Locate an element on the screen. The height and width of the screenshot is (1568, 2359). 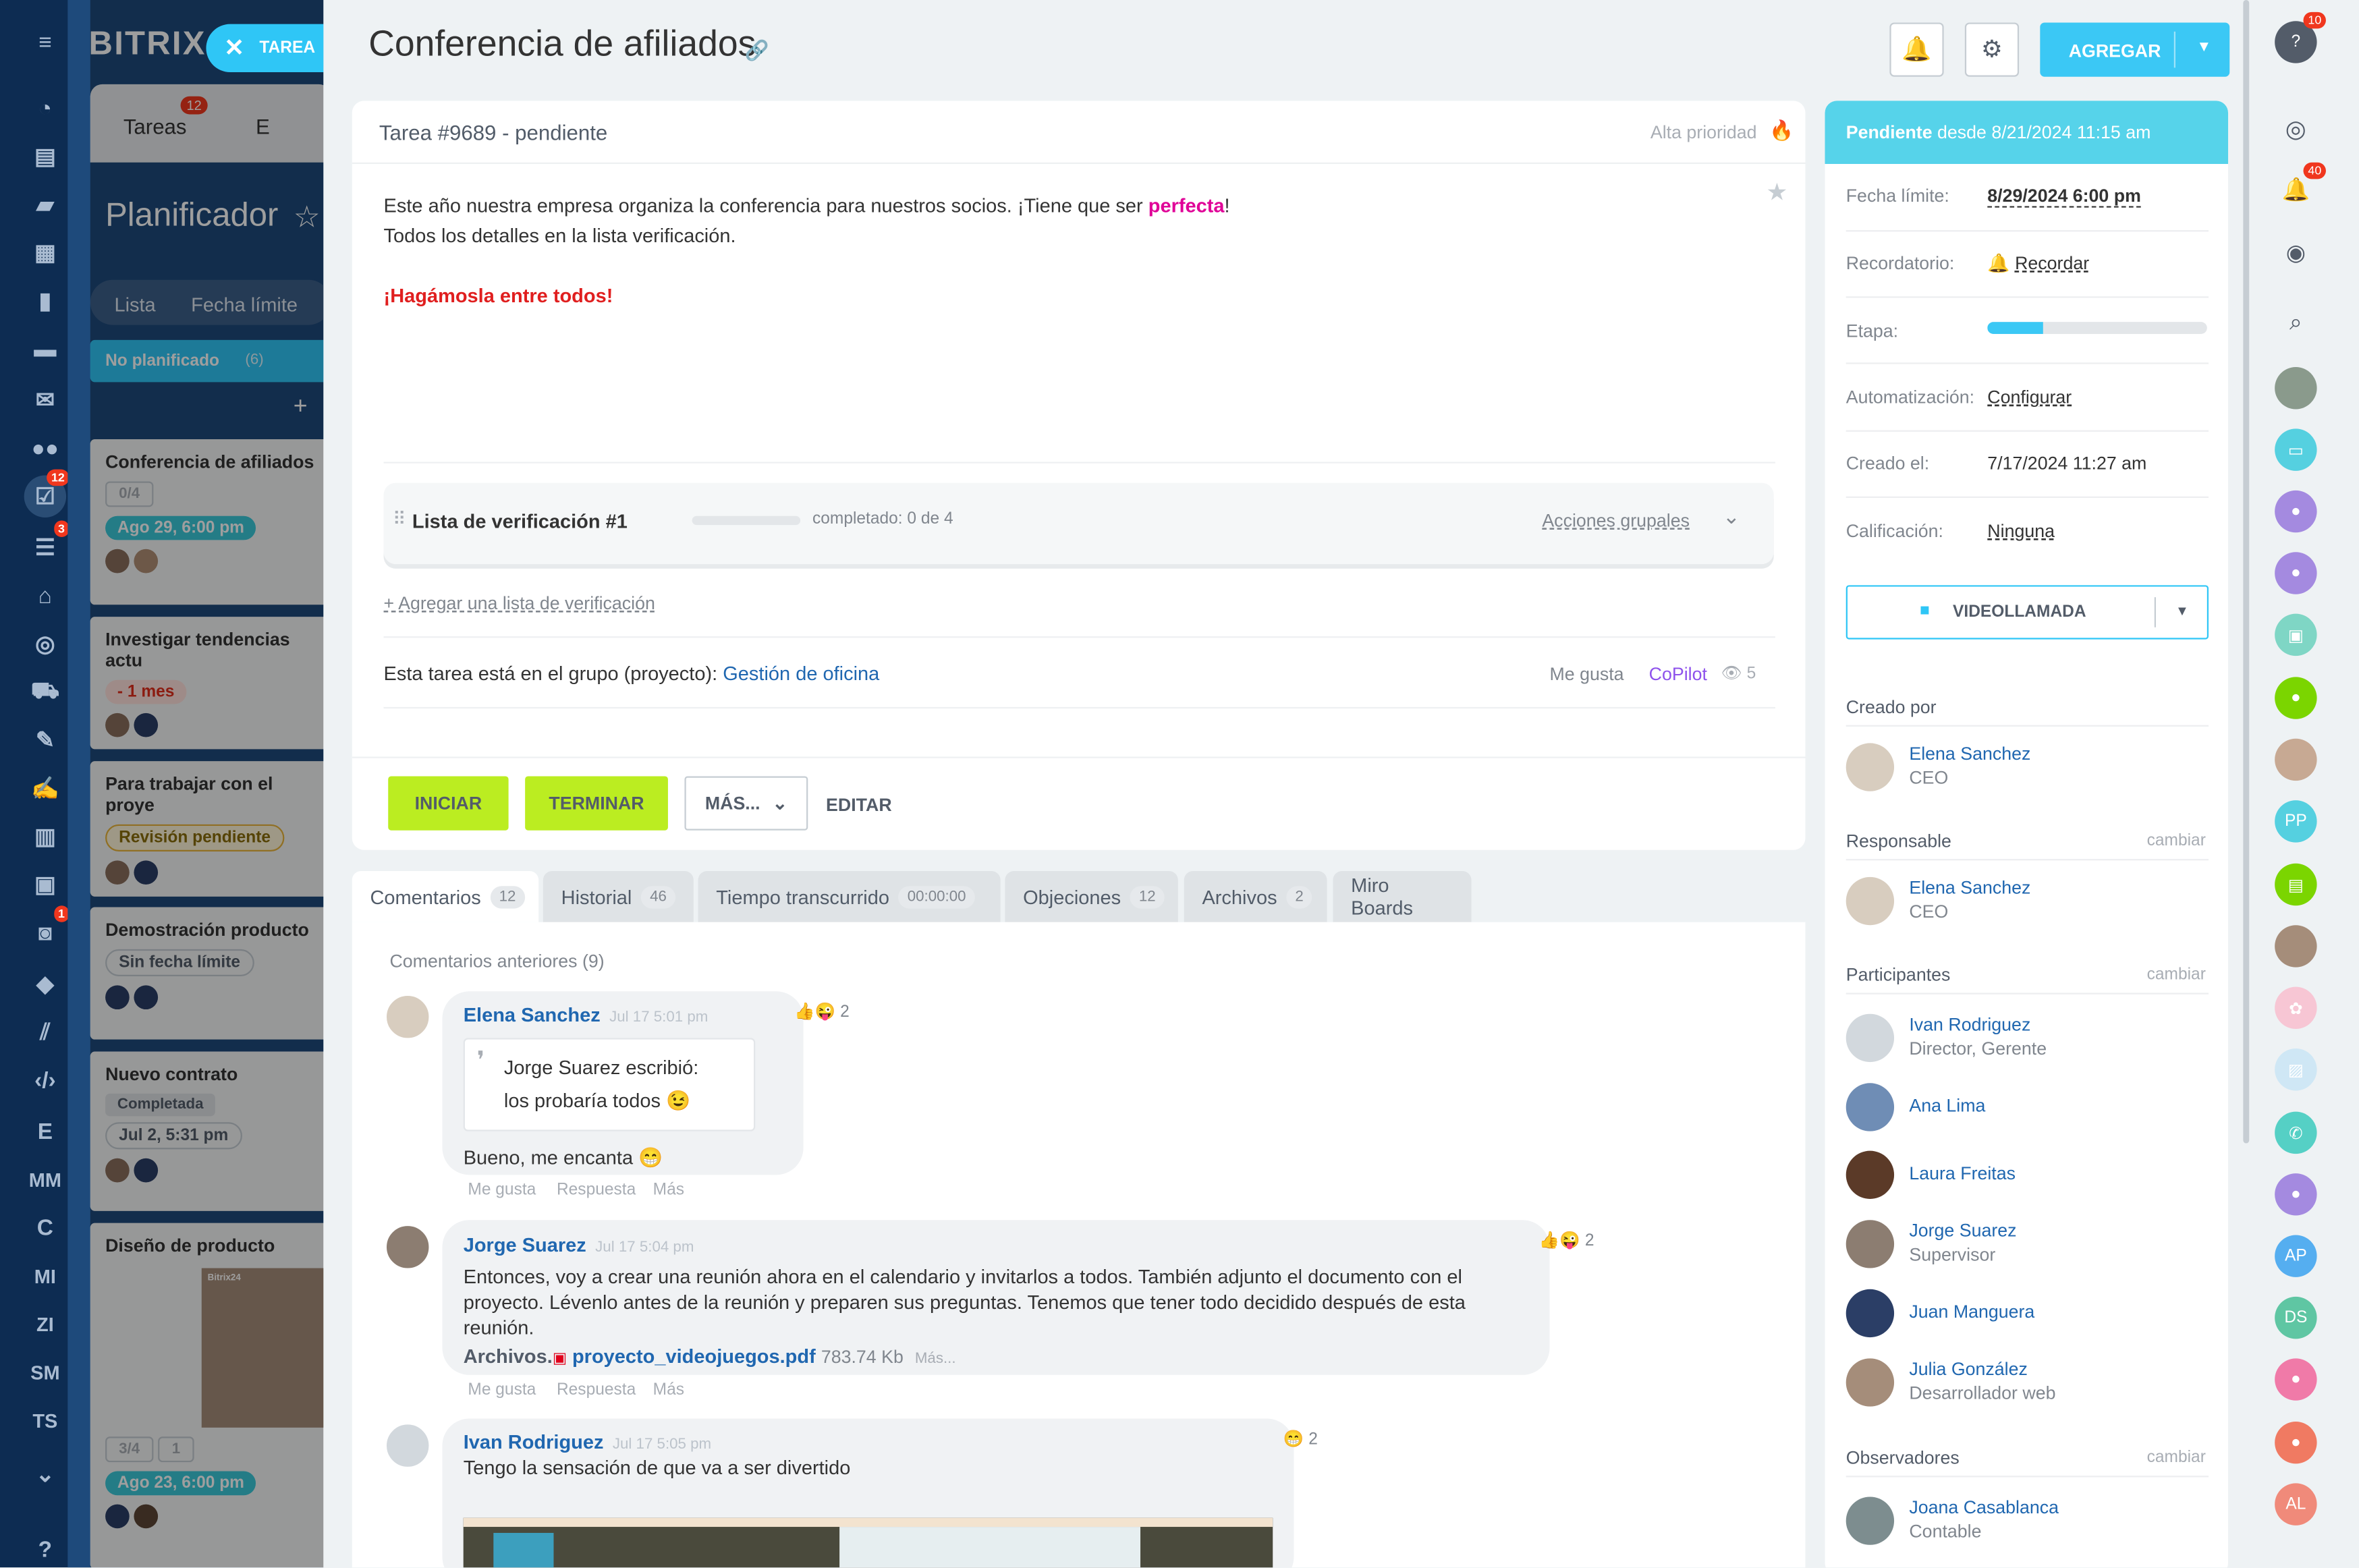
feed-icon: ▤ is located at coordinates (45, 156).